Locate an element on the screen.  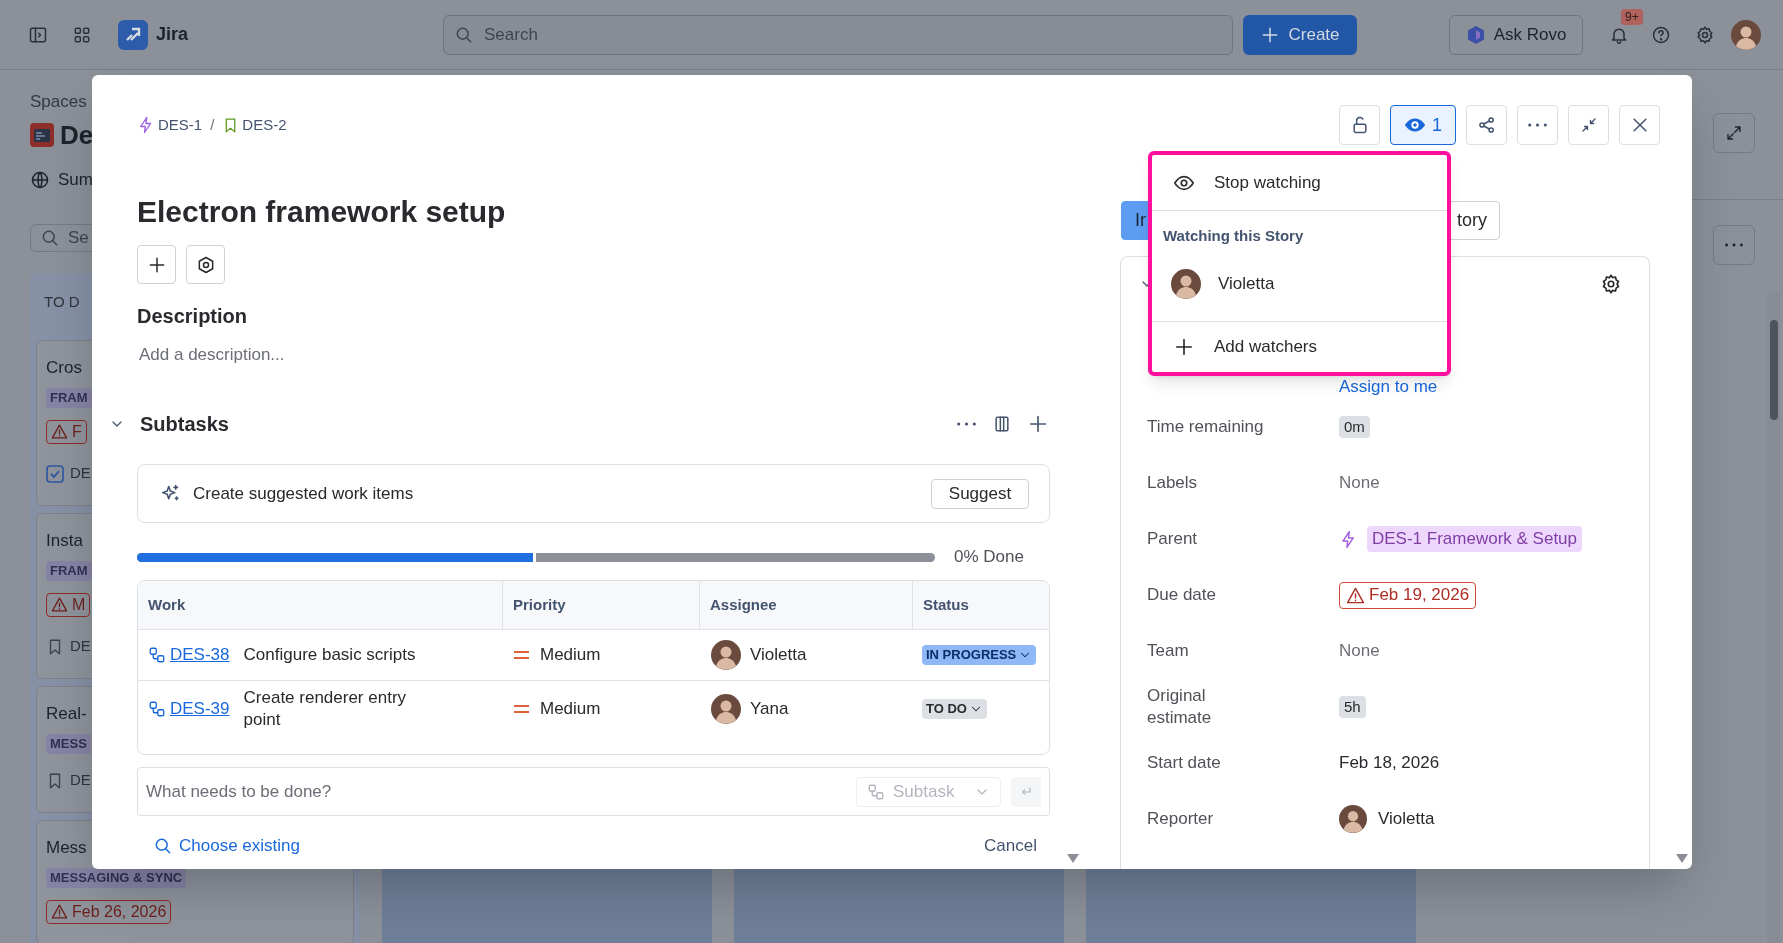
breadcrumb-link: DES-1 is located at coordinates (170, 125).